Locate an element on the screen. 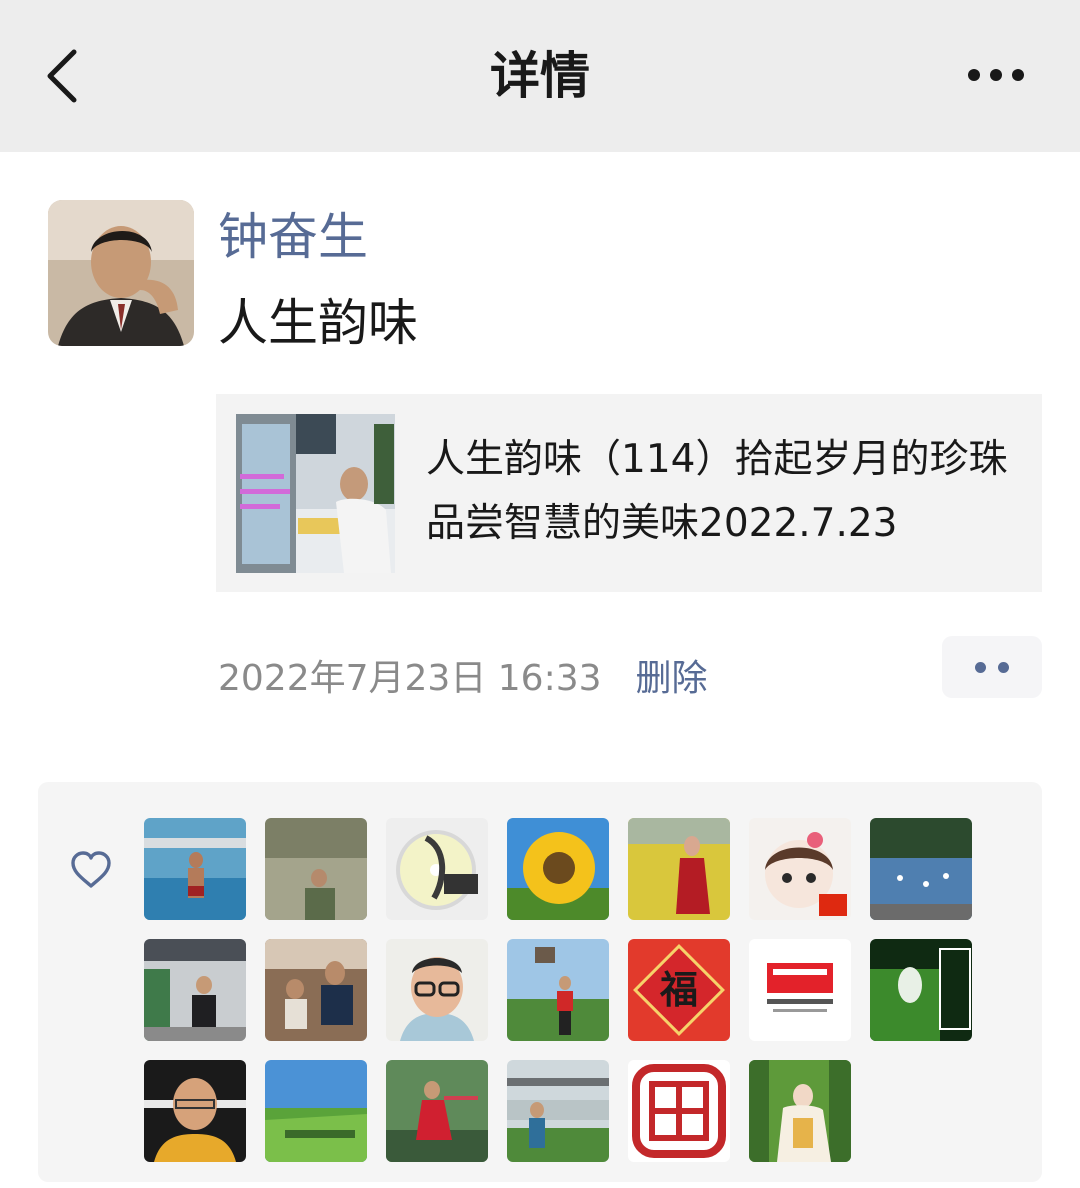 This screenshot has width=1080, height=1188. author-avatar is located at coordinates (121, 273).